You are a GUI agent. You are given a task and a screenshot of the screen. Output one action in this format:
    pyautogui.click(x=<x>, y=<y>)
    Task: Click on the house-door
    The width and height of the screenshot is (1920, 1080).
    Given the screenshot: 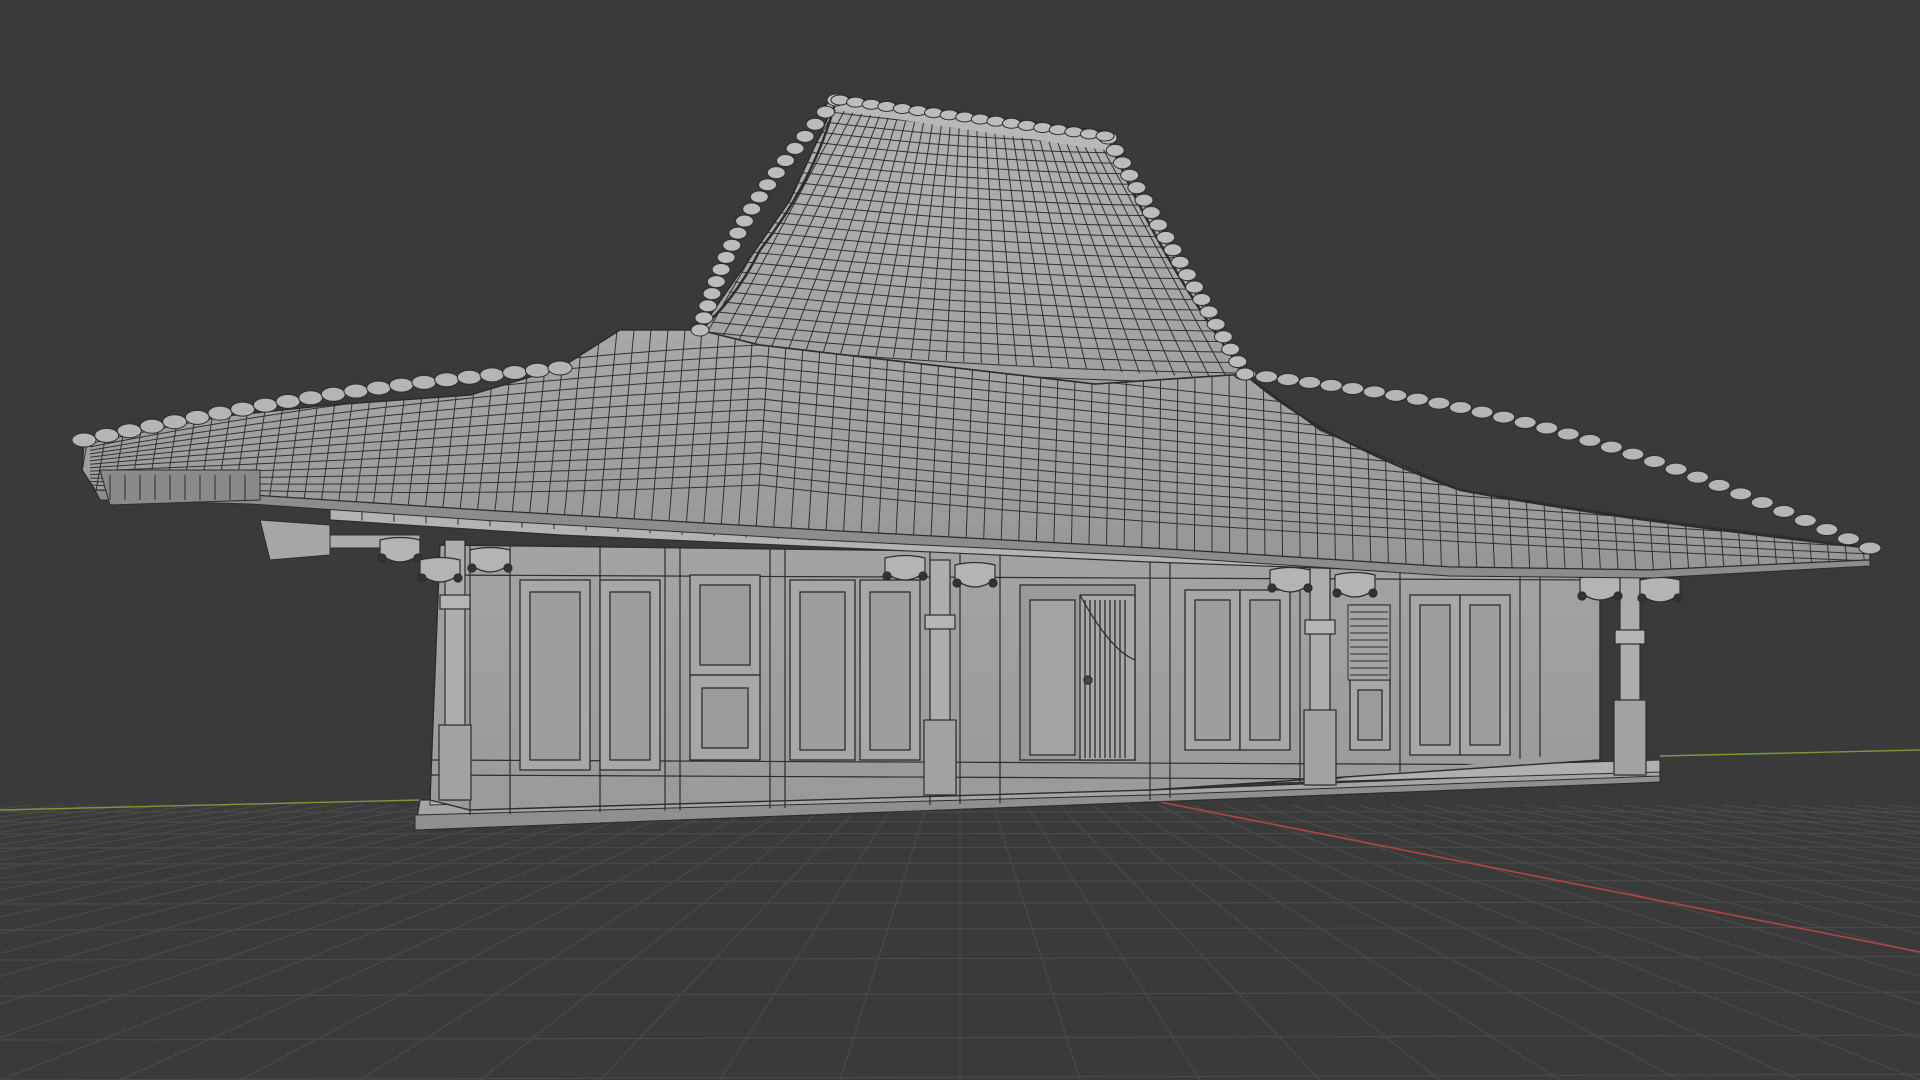 What is the action you would take?
    pyautogui.click(x=1077, y=672)
    